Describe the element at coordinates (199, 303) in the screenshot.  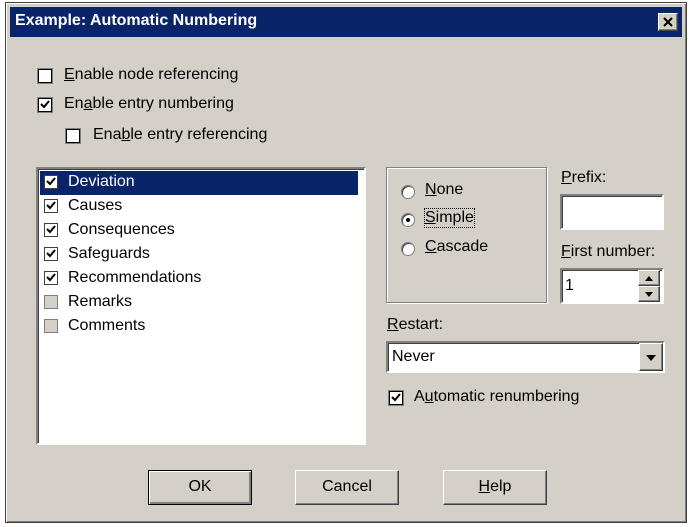
I see `list-item-remarks: Remarks` at that location.